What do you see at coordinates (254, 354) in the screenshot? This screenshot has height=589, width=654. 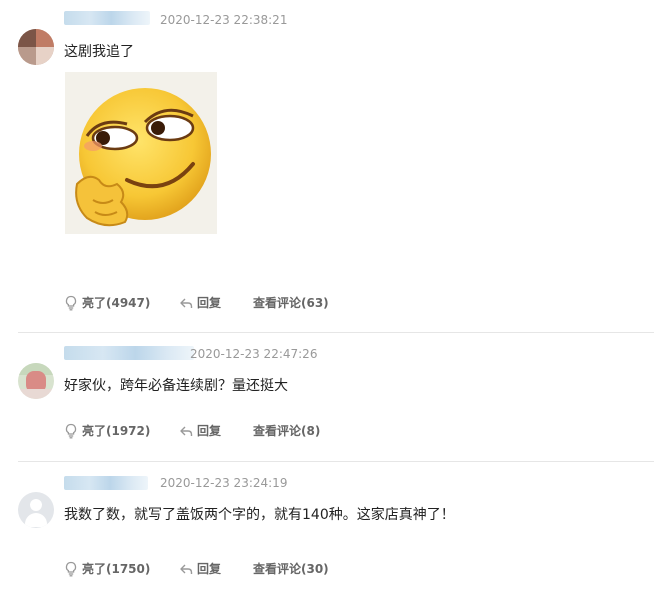 I see `comment-timestamp: 2020-12-23 22:47:26` at bounding box center [254, 354].